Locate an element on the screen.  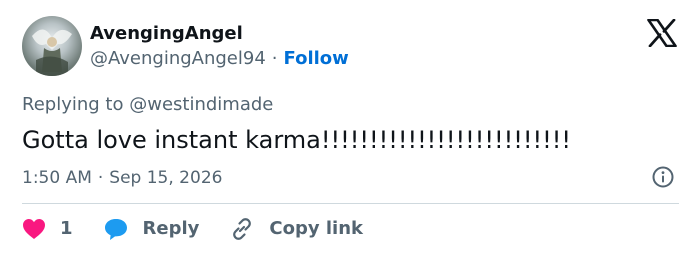
avatar-image is located at coordinates (52, 52).